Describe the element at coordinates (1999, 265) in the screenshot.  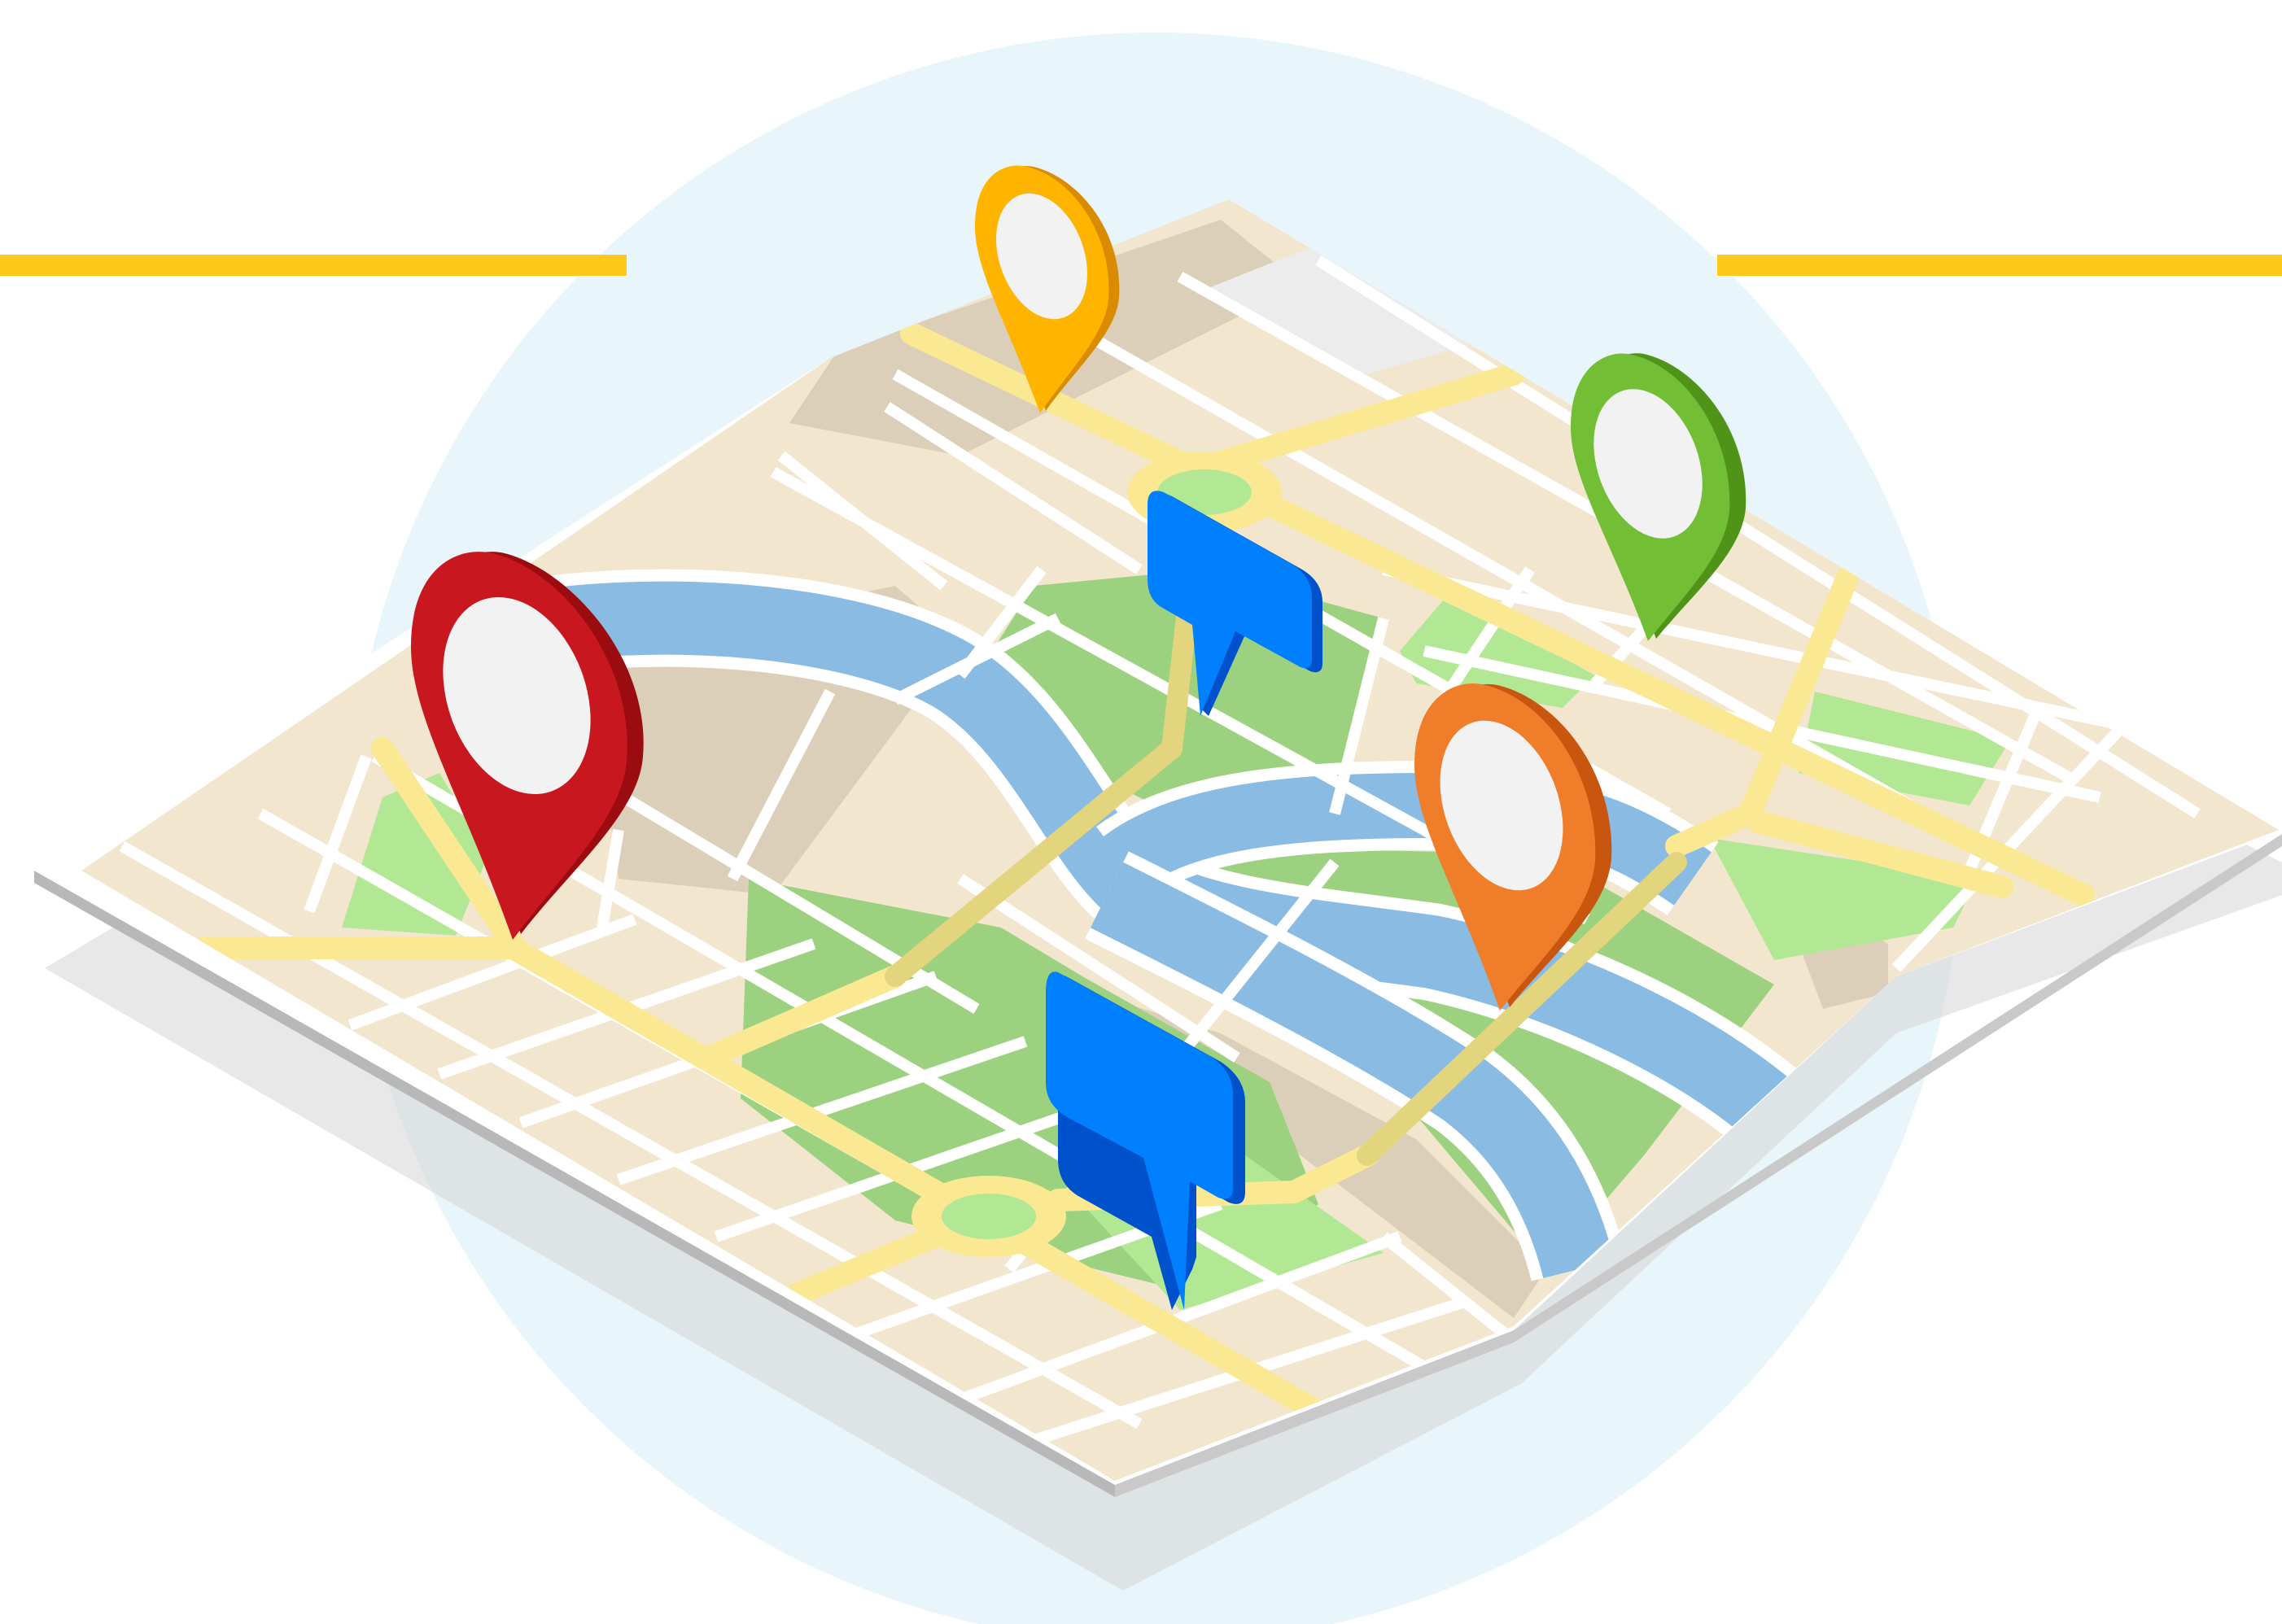
I see `accent-line-right` at that location.